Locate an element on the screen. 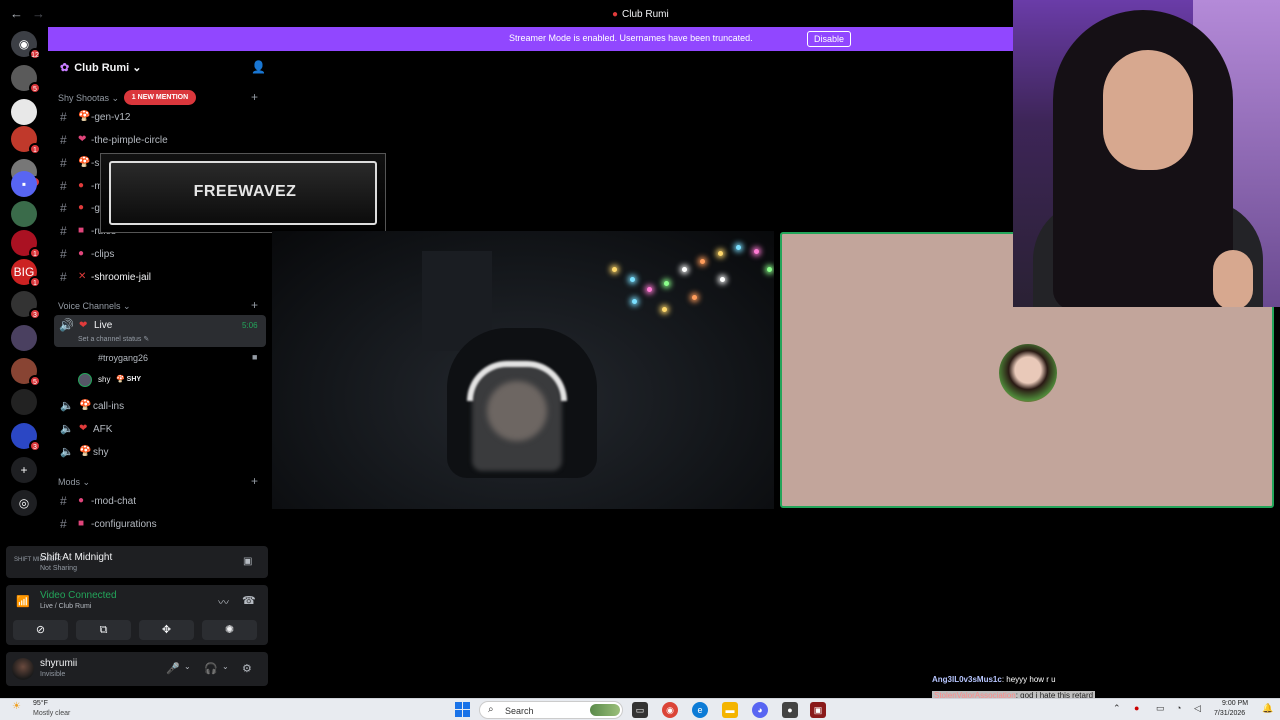 The width and height of the screenshot is (1280, 720). tray-app-icon: ● is located at coordinates (1136, 708).